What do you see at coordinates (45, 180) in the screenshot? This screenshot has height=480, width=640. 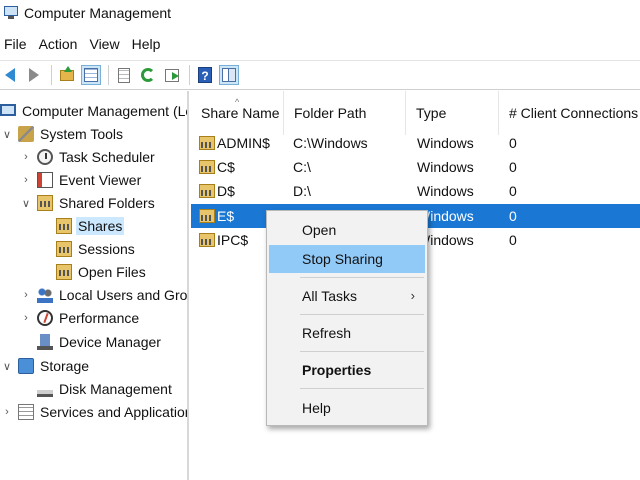 I see `event-viewer-icon` at bounding box center [45, 180].